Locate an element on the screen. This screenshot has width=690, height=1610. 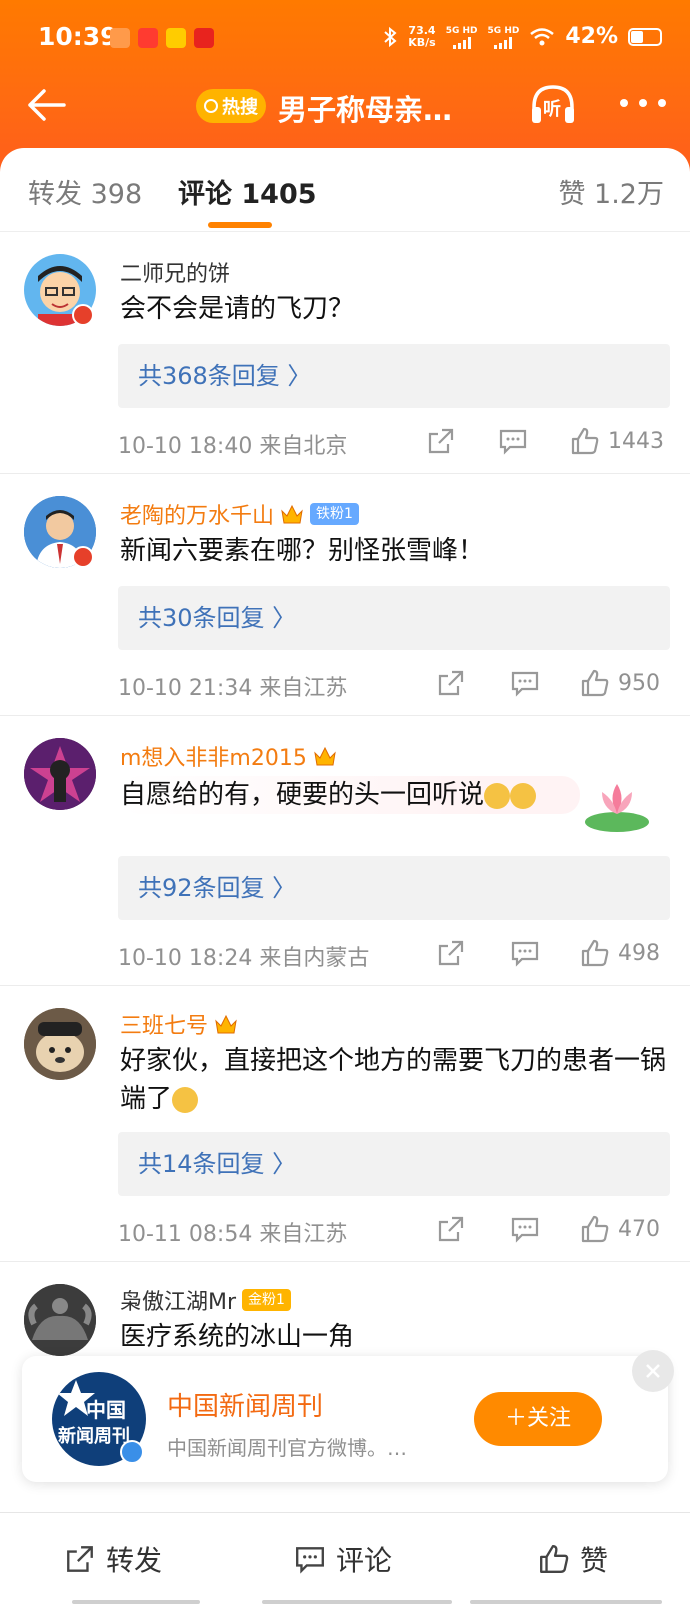
comment-username: 枭傲江湖Mr 金粉1 is located at coordinates (205, 1300).